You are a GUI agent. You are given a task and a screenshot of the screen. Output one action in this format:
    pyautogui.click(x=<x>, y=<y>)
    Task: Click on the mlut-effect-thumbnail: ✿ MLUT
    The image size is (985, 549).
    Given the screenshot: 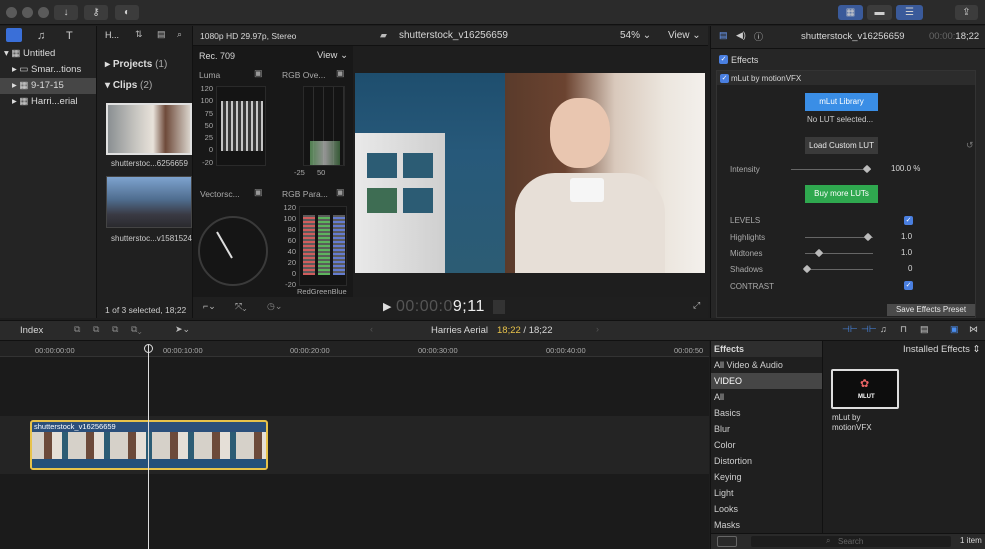 What is the action you would take?
    pyautogui.click(x=865, y=389)
    